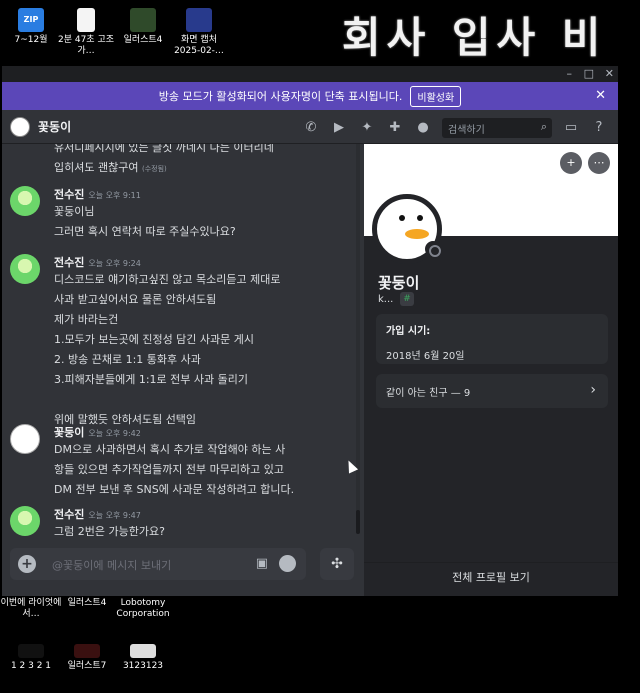 The width and height of the screenshot is (640, 693). What do you see at coordinates (69, 432) in the screenshot?
I see `message-author: 꽃둥이` at bounding box center [69, 432].